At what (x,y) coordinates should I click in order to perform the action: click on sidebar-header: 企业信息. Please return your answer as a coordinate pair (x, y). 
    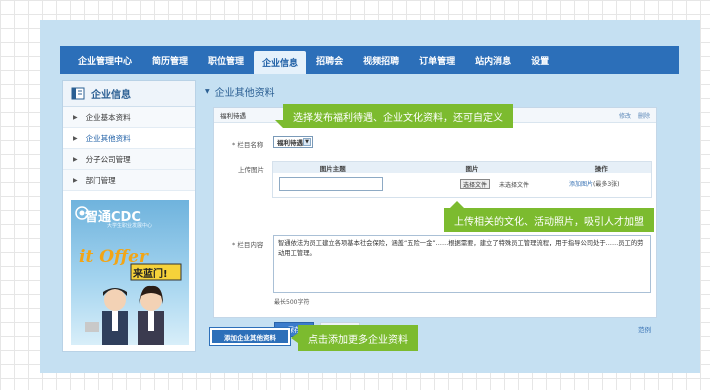
    Looking at the image, I should click on (129, 94).